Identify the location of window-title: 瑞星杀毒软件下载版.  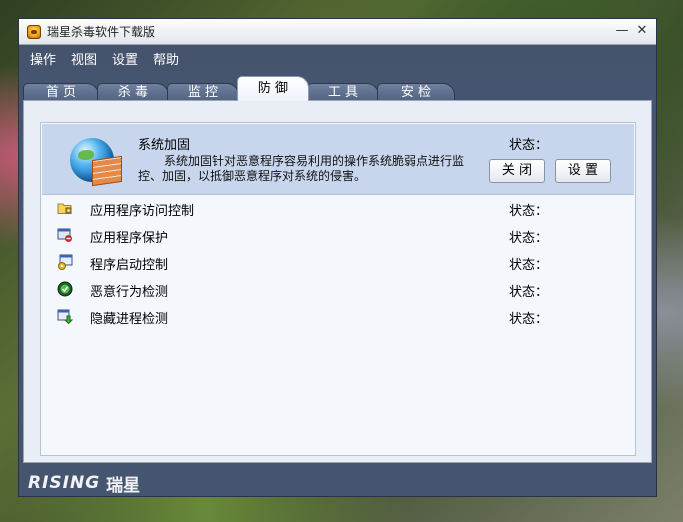
(101, 32).